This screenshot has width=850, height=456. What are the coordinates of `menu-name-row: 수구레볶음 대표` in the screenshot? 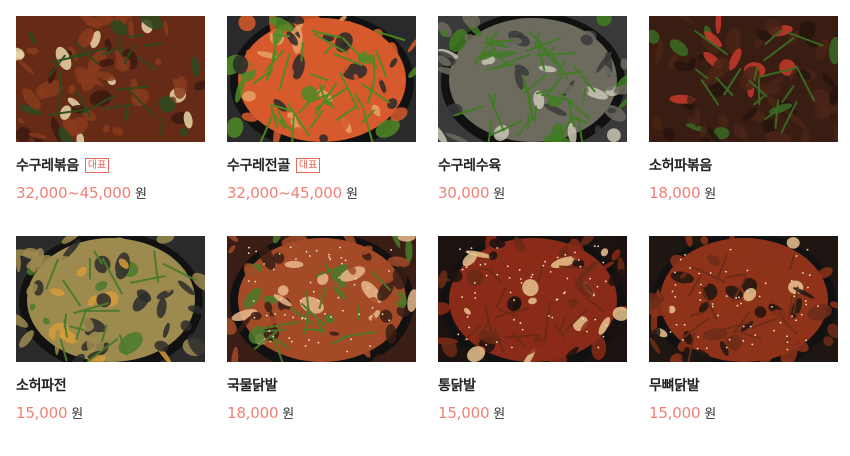 It's located at (62, 165).